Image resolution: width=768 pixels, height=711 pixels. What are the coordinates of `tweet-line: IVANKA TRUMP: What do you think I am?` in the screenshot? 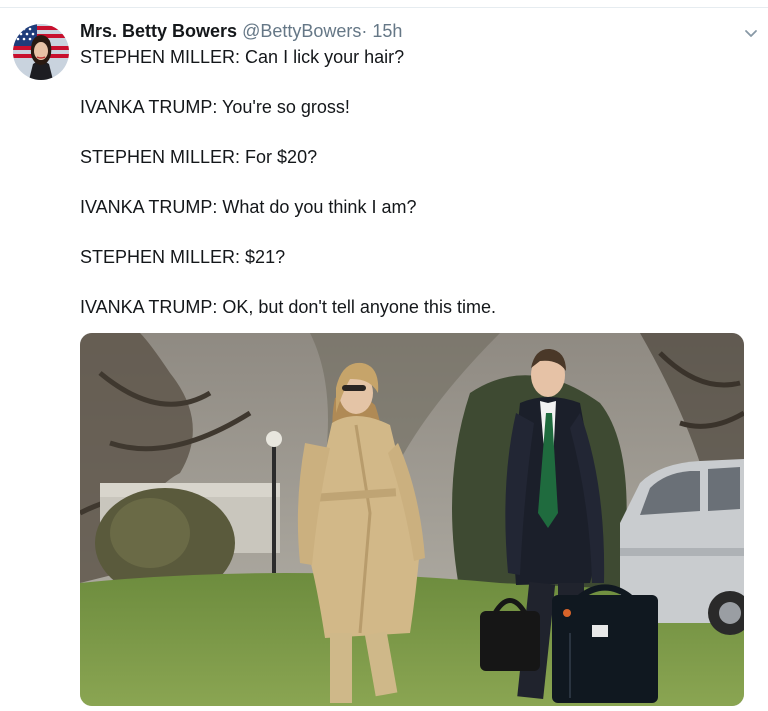 It's located at (248, 207).